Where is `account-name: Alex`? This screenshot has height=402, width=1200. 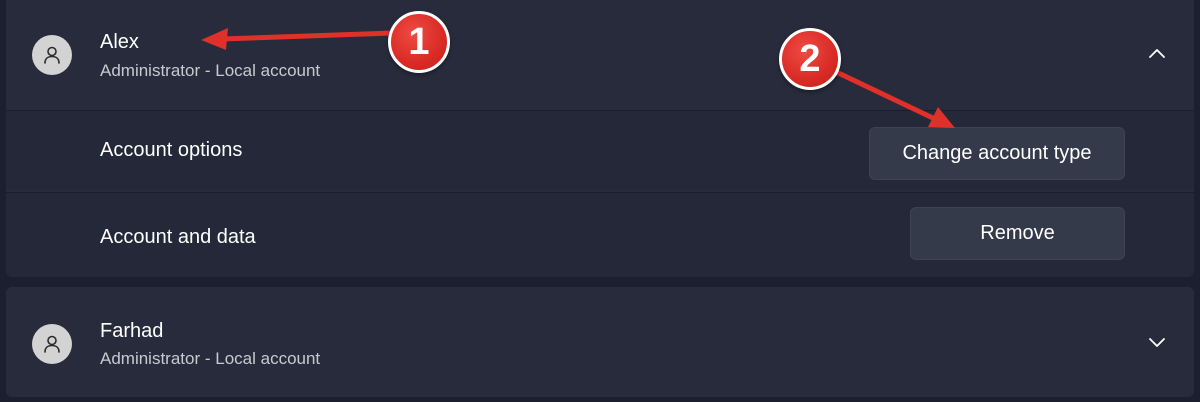 account-name: Alex is located at coordinates (119, 42).